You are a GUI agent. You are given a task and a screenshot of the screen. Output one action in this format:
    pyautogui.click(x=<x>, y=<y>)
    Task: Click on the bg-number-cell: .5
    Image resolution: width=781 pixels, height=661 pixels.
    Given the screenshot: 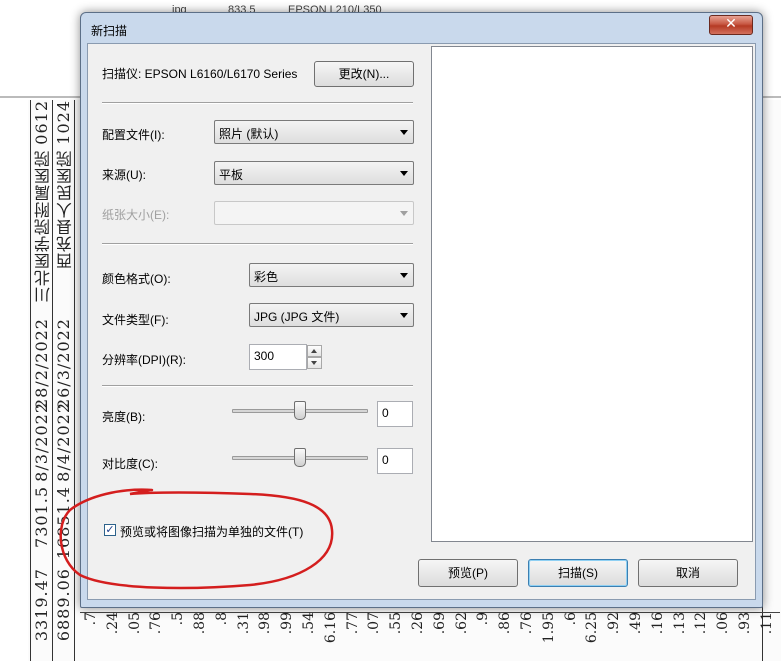 What is the action you would take?
    pyautogui.click(x=178, y=619)
    